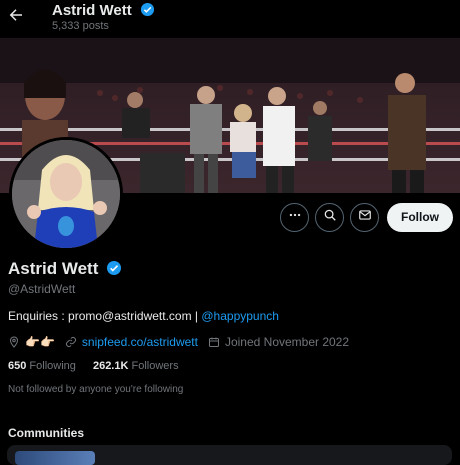  Describe the element at coordinates (16, 16) in the screenshot. I see `arrow-left-icon` at that location.